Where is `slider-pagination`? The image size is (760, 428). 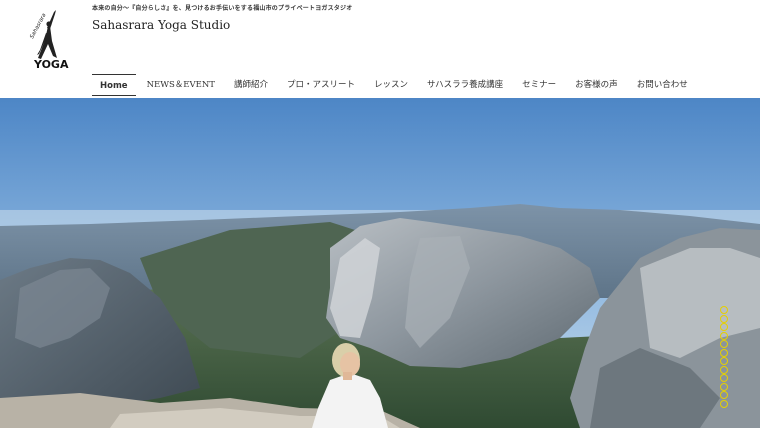
slider-pagination is located at coordinates (724, 357).